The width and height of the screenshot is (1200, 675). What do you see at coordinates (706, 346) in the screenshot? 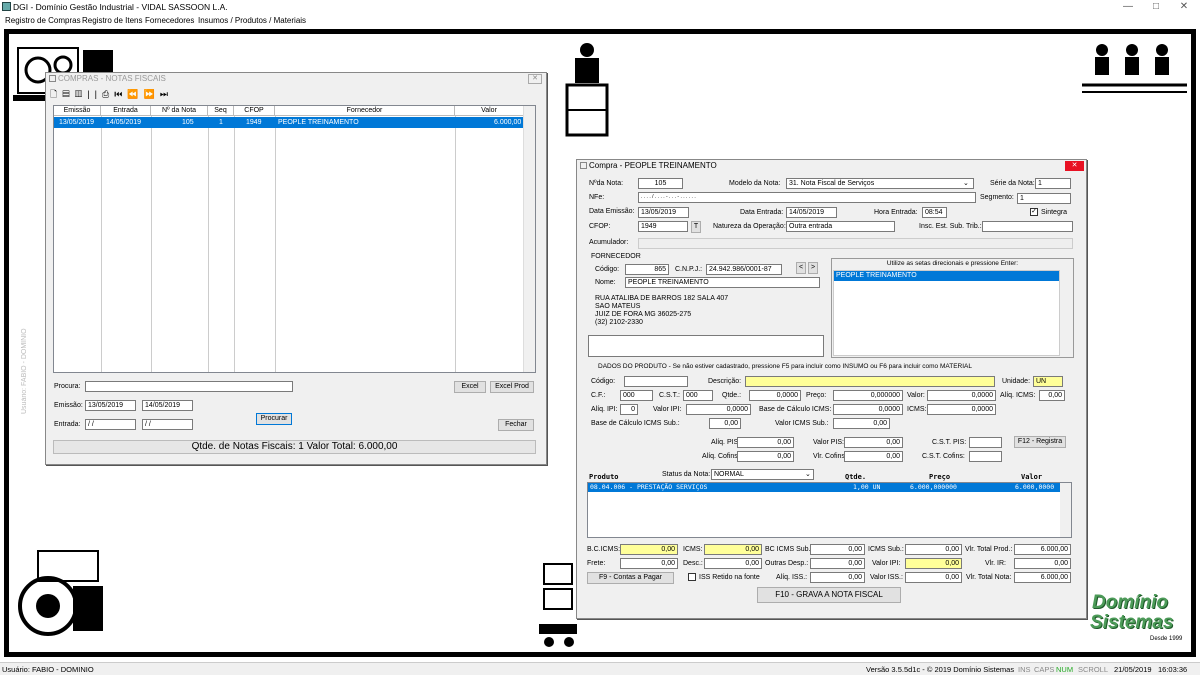
I see `obs-textarea` at bounding box center [706, 346].